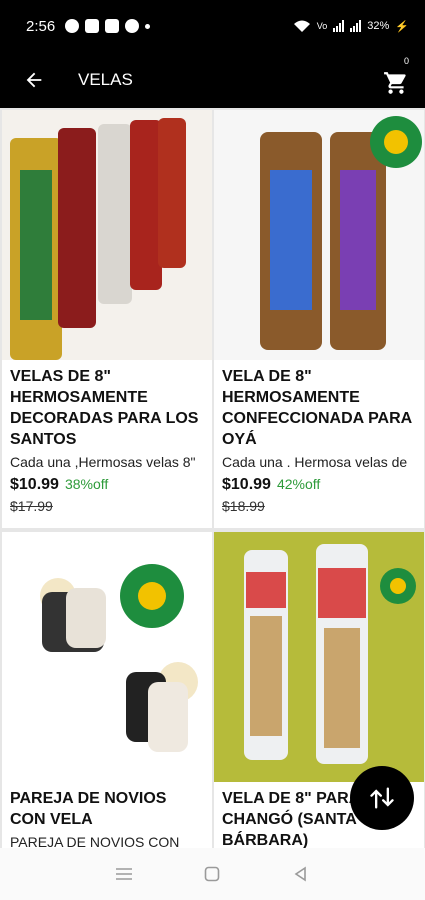 This screenshot has height=900, width=425. What do you see at coordinates (322, 26) in the screenshot?
I see `volte-icon: Vo` at bounding box center [322, 26].